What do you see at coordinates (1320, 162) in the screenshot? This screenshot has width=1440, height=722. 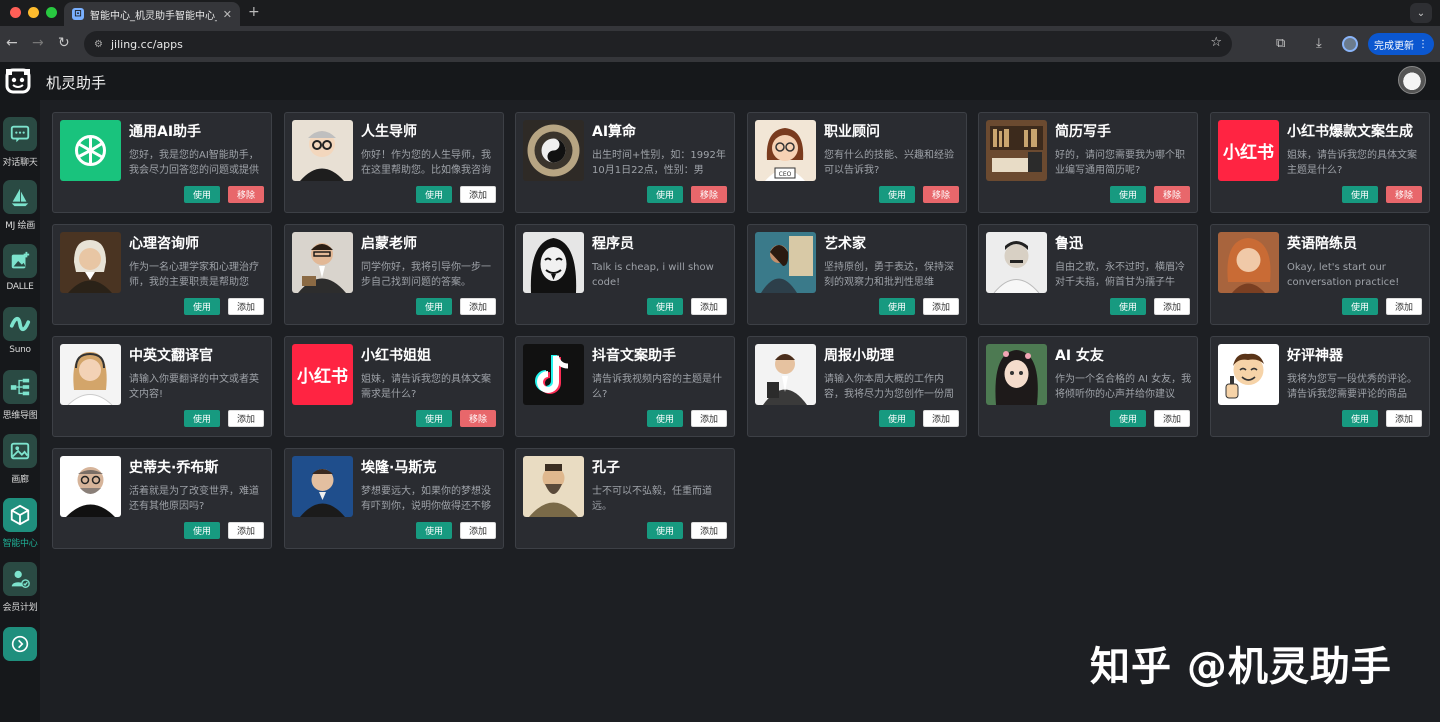 I see `app-card: 小红书 小红书爆款文案生成 姐妹，请告诉我您的具体文案主题是什么? 使用 移除` at bounding box center [1320, 162].